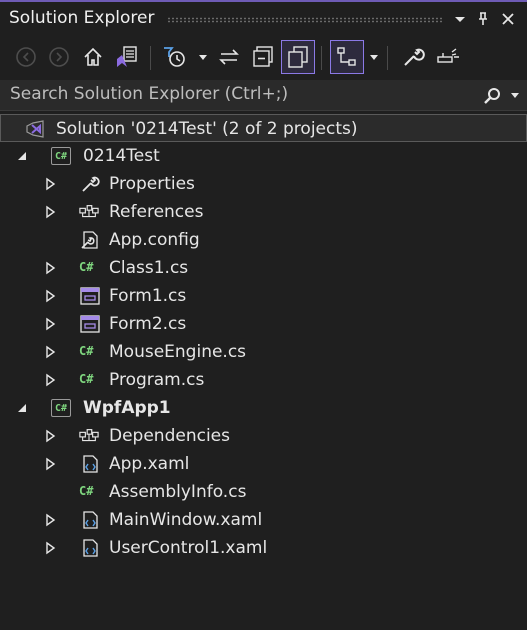 The height and width of the screenshot is (630, 527). What do you see at coordinates (149, 268) in the screenshot?
I see `tree-item-label: Class1.cs` at bounding box center [149, 268].